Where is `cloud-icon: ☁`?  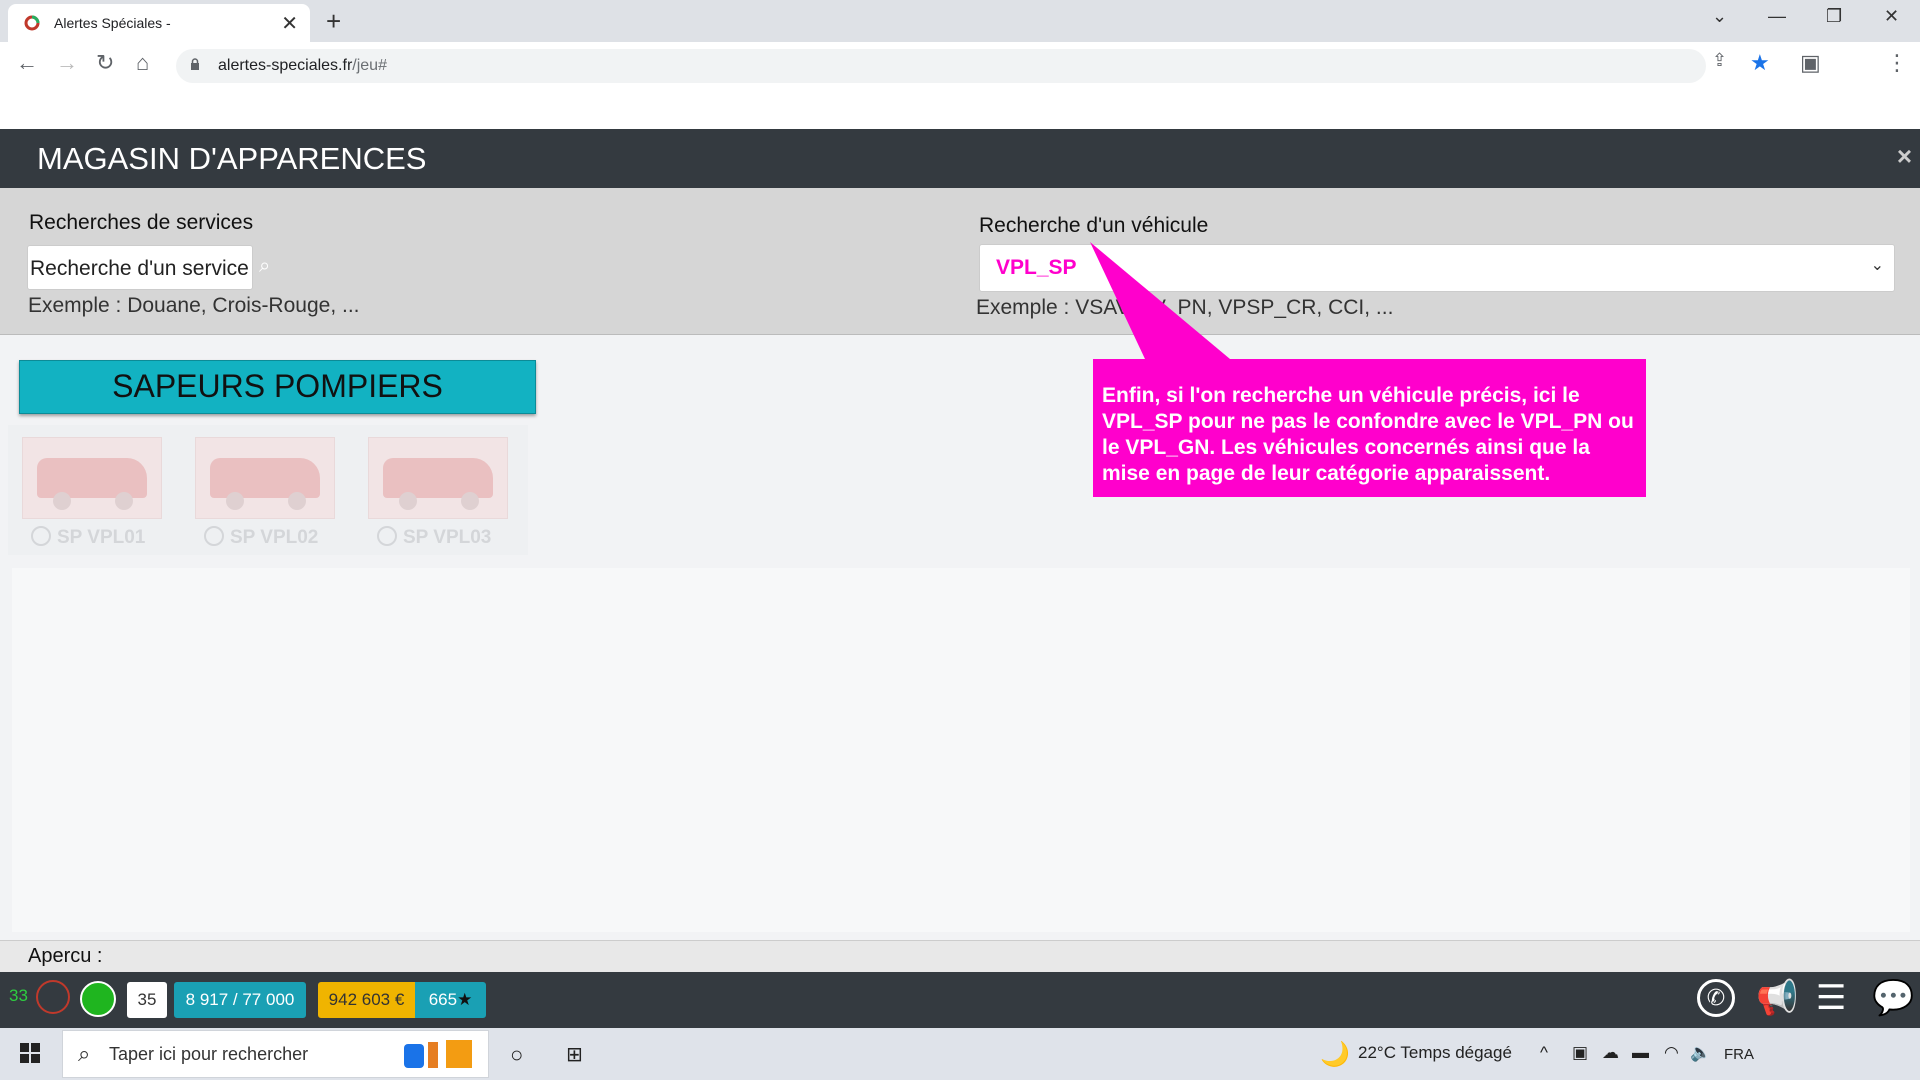
cloud-icon: ☁ is located at coordinates (1610, 1053).